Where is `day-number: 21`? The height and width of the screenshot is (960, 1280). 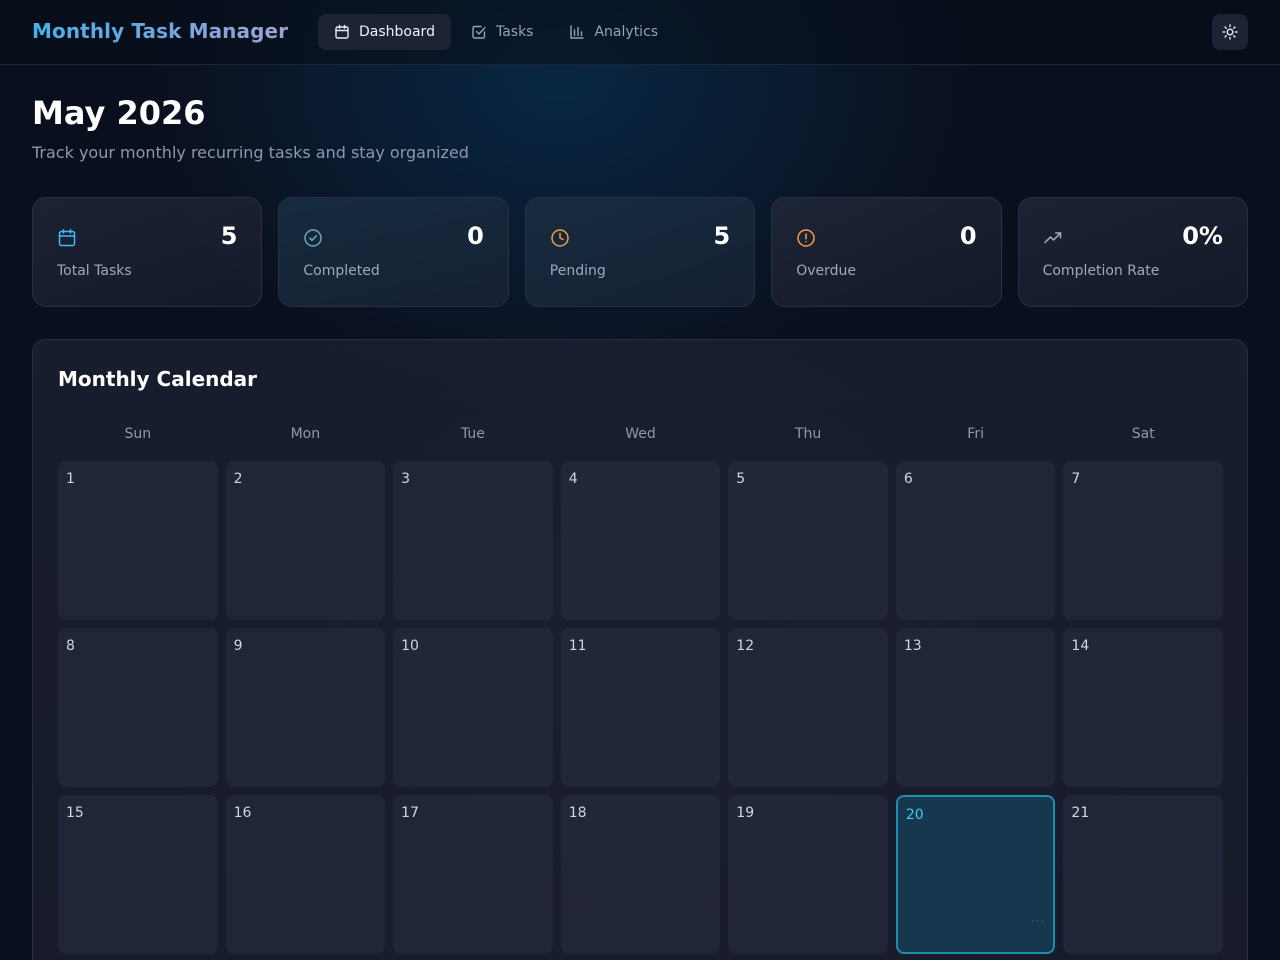 day-number: 21 is located at coordinates (1080, 813).